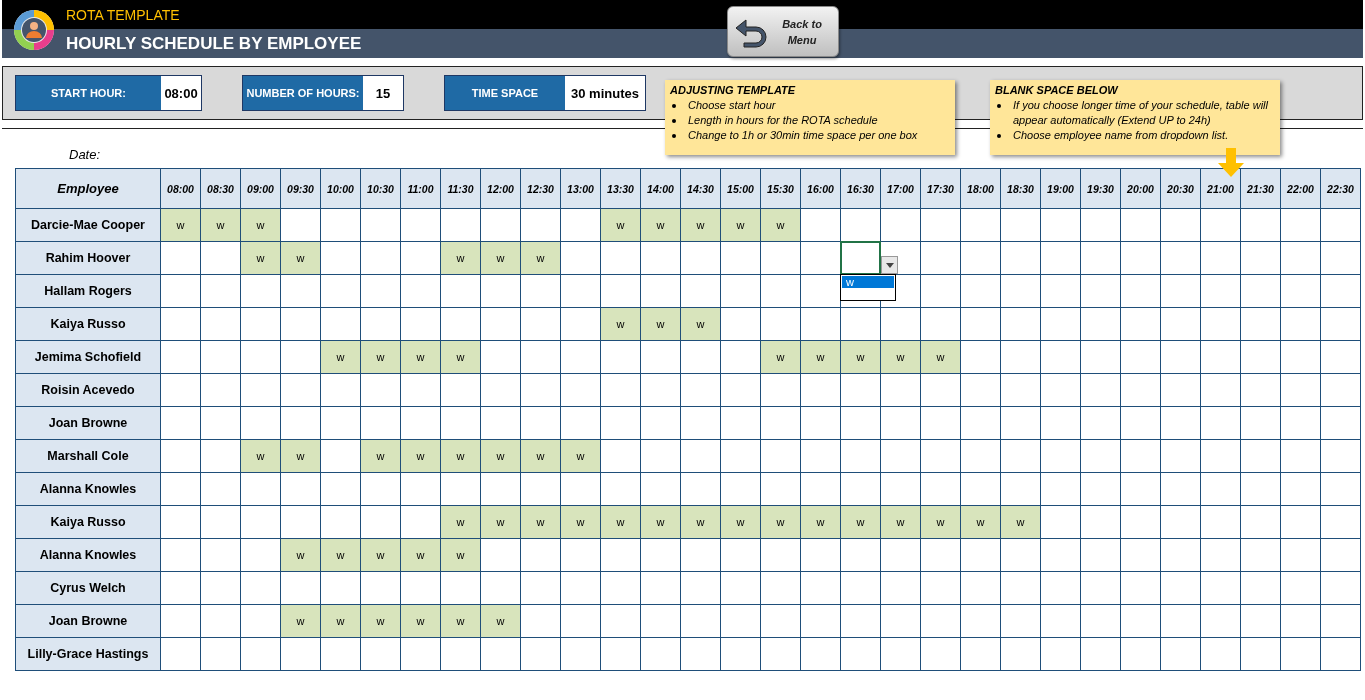  I want to click on note-text: Length in hours for the ROTA schedule, so click(783, 120).